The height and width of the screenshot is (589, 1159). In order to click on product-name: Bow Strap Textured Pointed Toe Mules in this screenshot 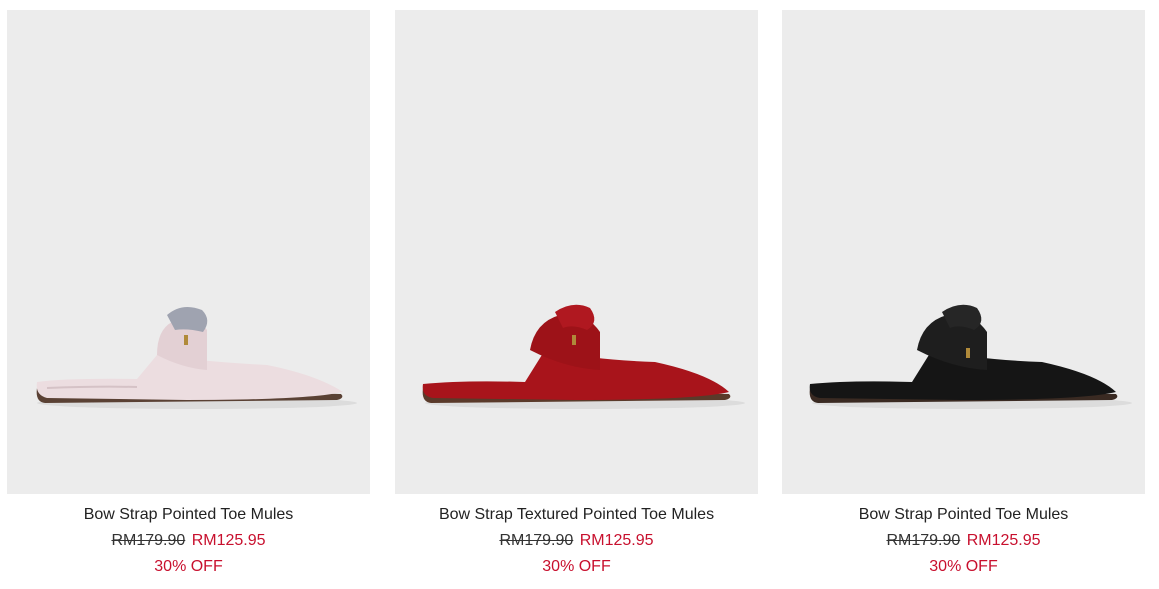, I will do `click(576, 515)`.